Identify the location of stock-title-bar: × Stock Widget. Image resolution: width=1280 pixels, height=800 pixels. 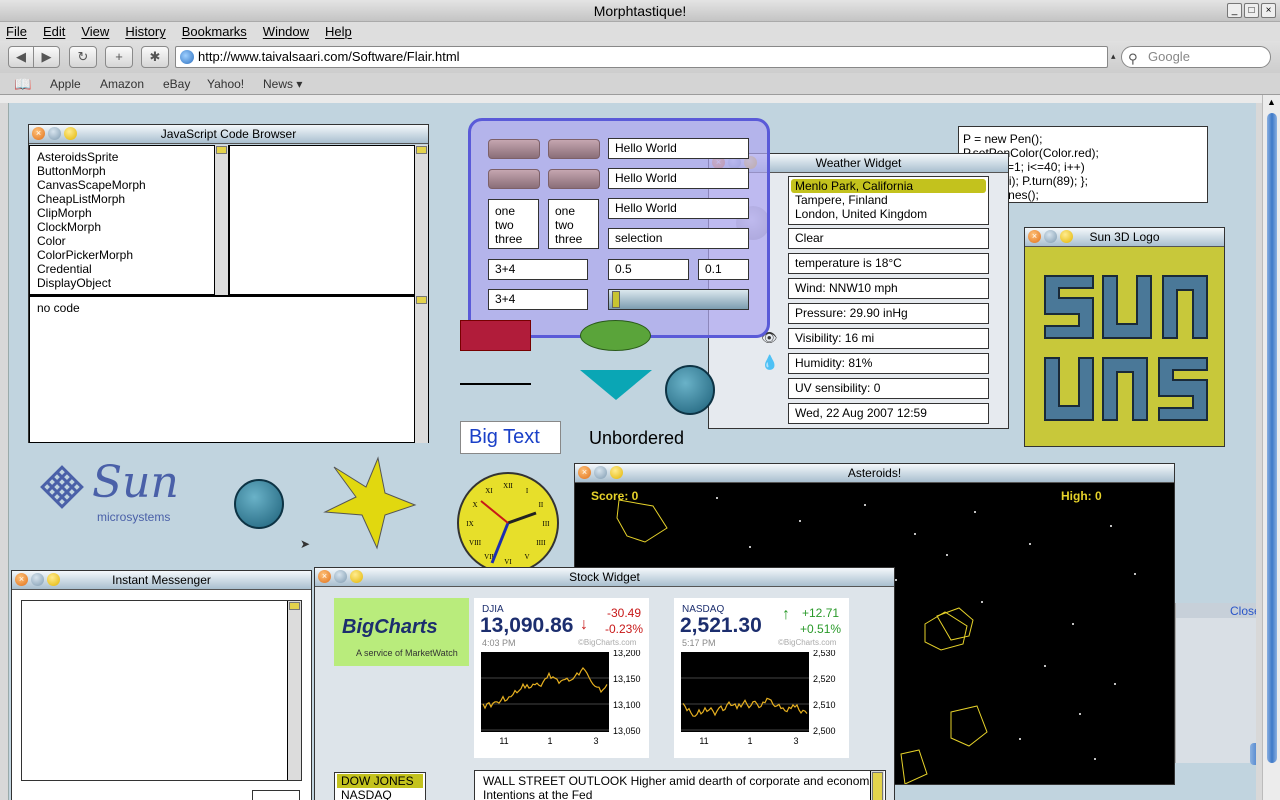
(604, 577).